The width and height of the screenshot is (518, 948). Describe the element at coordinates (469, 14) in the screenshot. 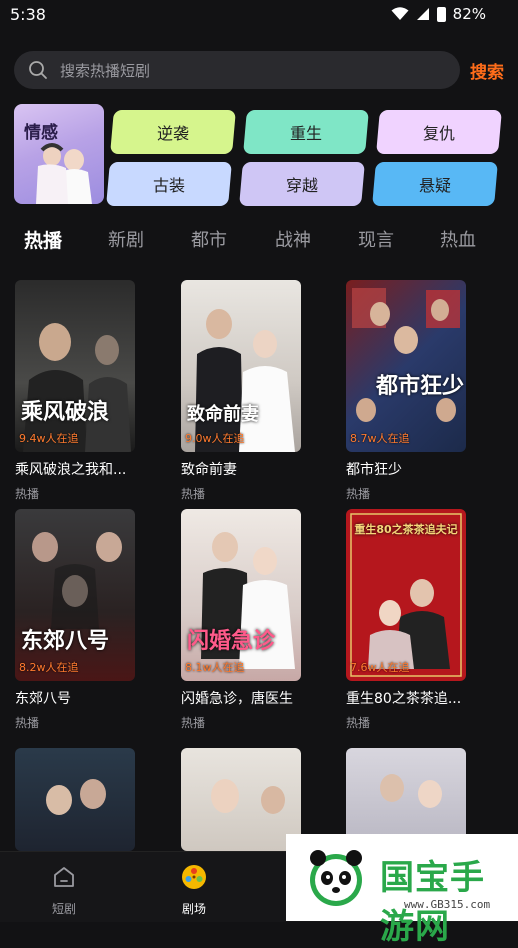

I see `battery-percent: 82%` at that location.